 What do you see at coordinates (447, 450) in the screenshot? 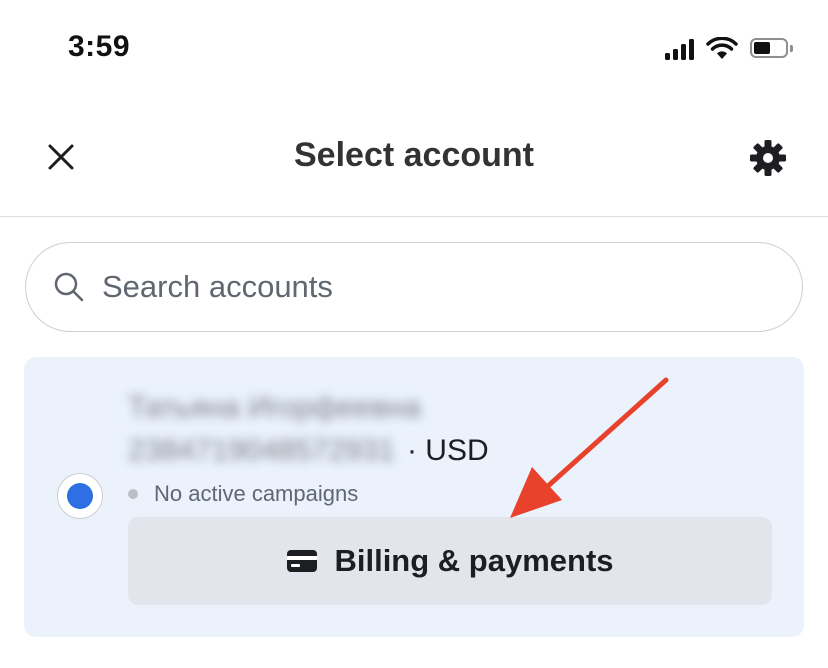
I see `account-currency: · USD` at bounding box center [447, 450].